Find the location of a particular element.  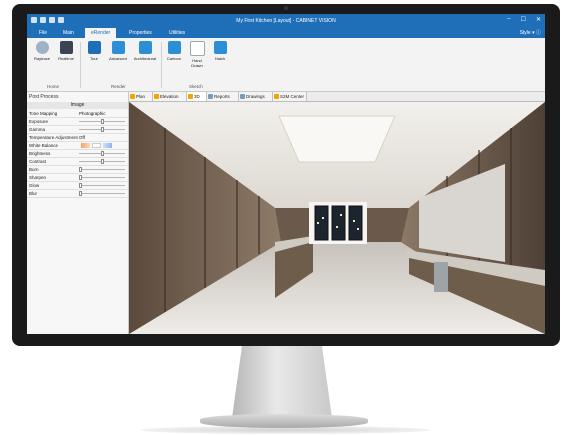

hatch-button: Hatch is located at coordinates (220, 51).